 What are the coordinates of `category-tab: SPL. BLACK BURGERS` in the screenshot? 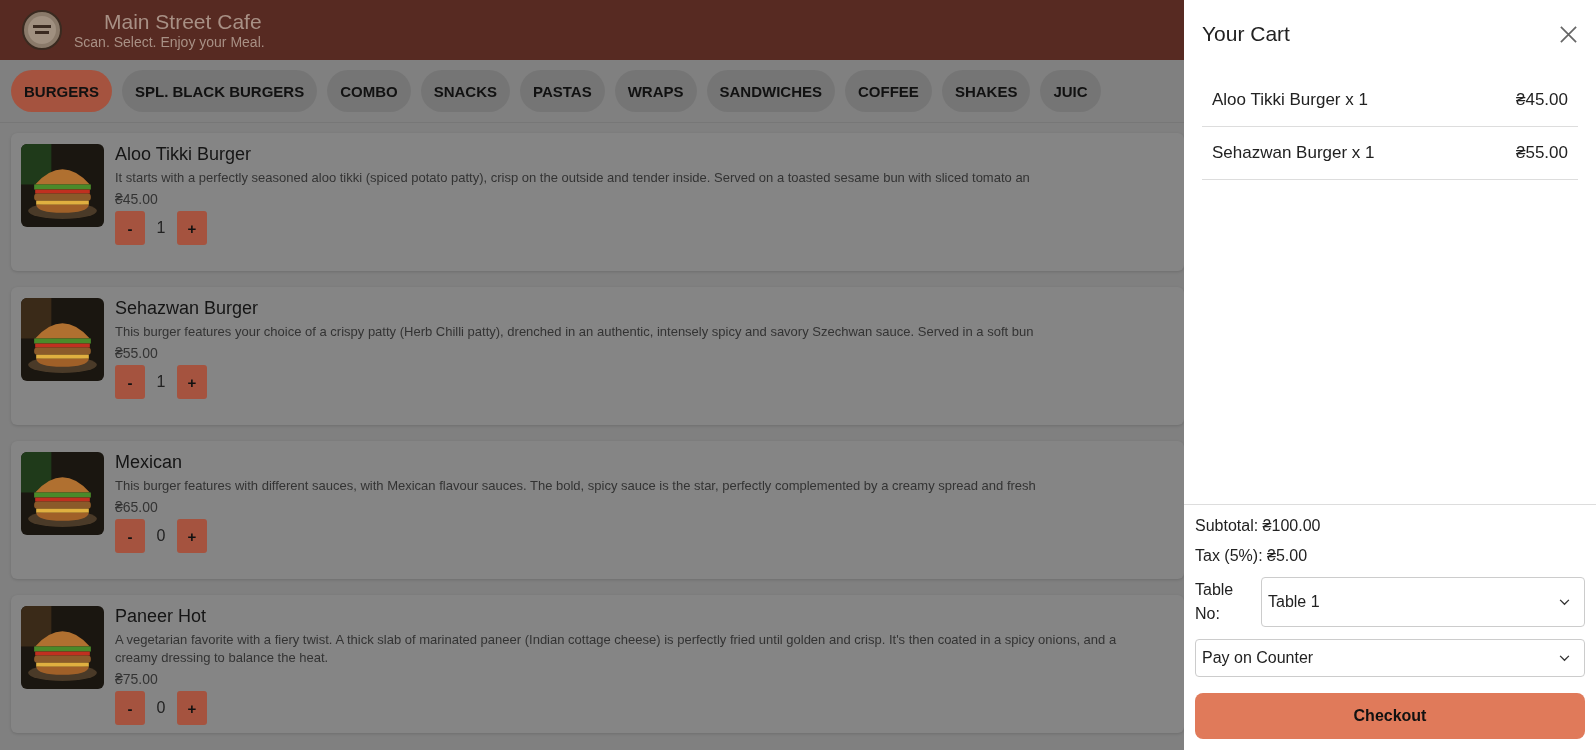 It's located at (220, 91).